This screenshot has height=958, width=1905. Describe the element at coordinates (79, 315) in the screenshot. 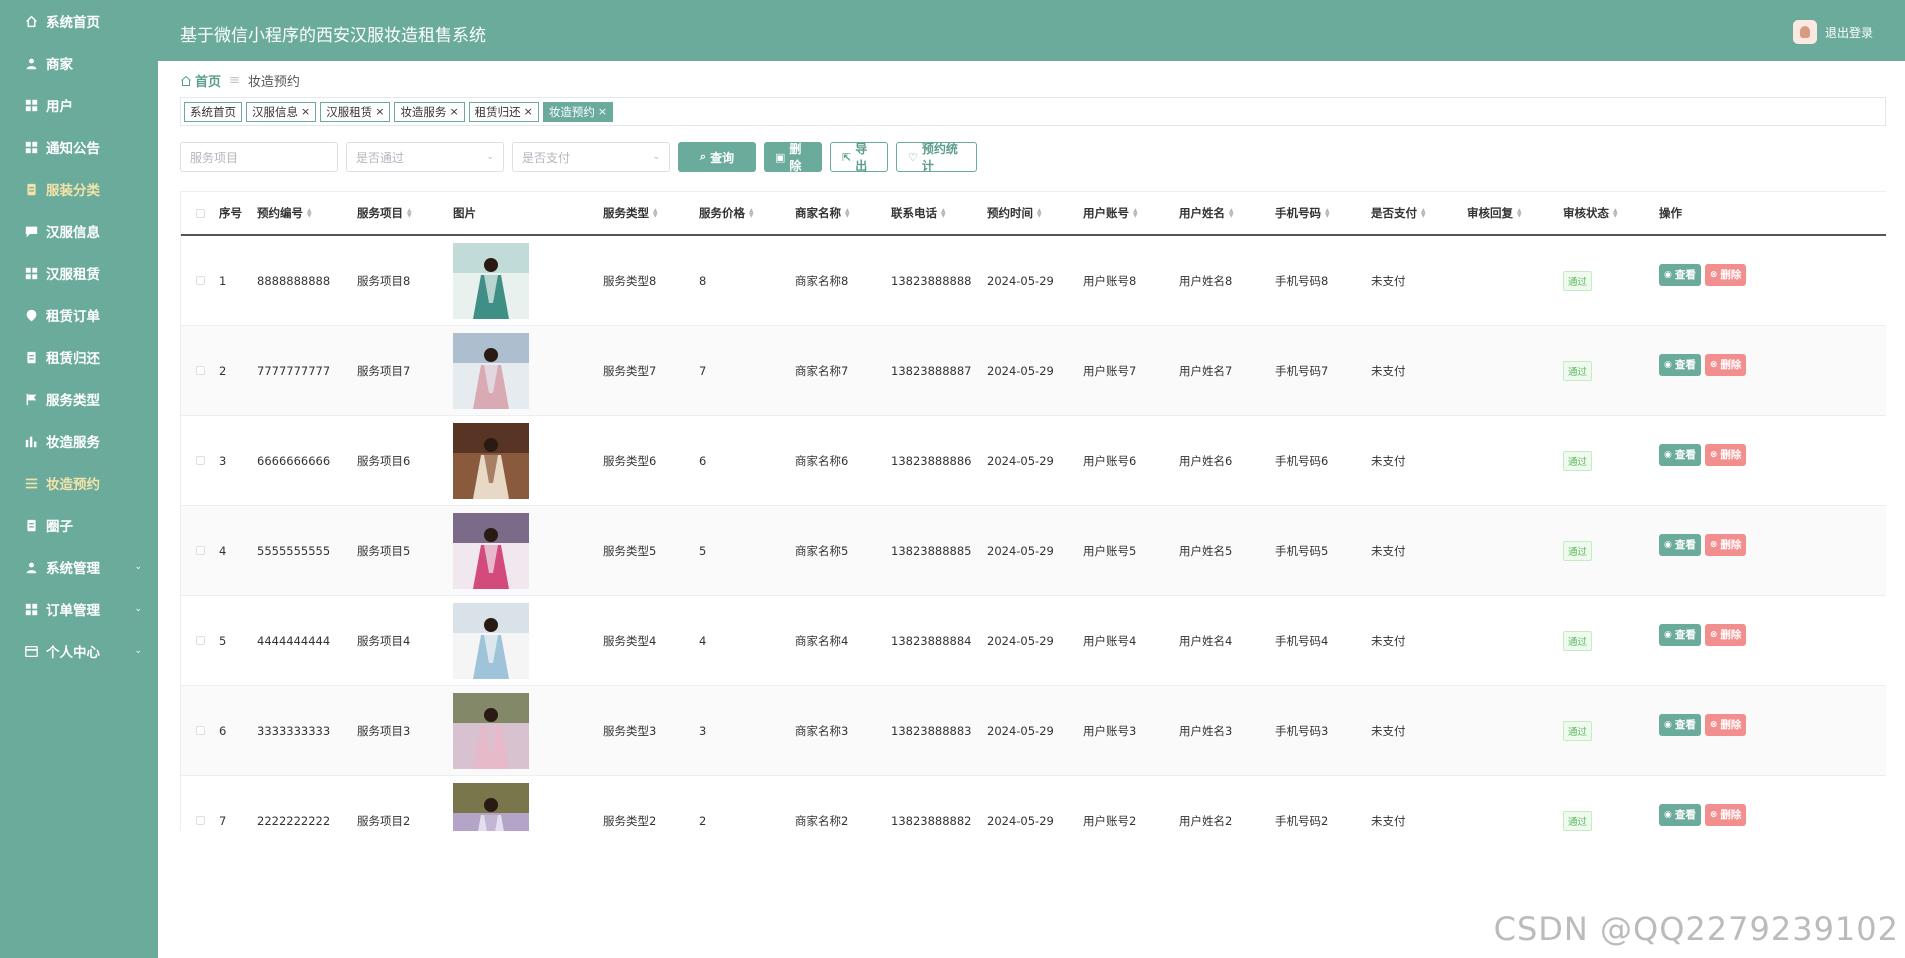

I see `sidebar-item-rental-orders: 租赁订单` at that location.